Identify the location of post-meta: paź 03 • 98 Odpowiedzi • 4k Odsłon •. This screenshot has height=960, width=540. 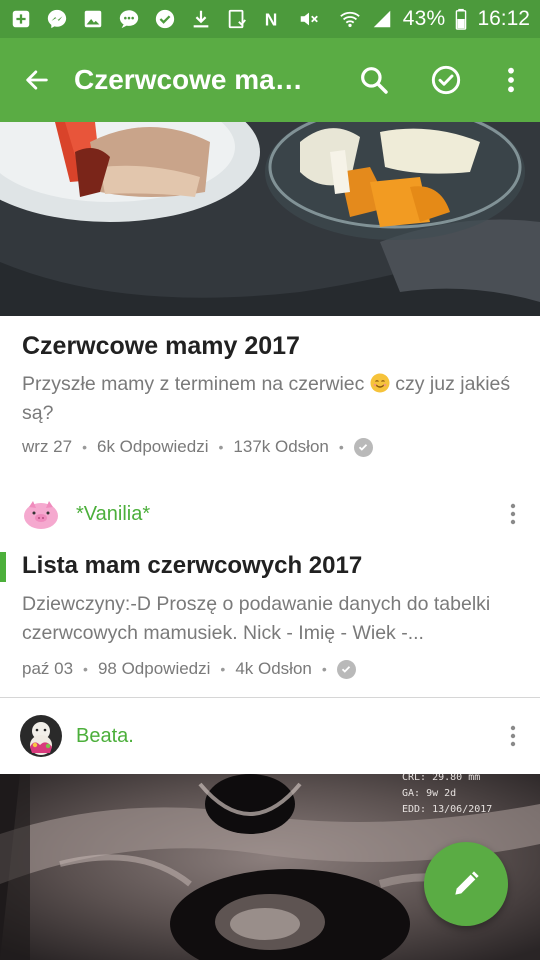
(270, 667).